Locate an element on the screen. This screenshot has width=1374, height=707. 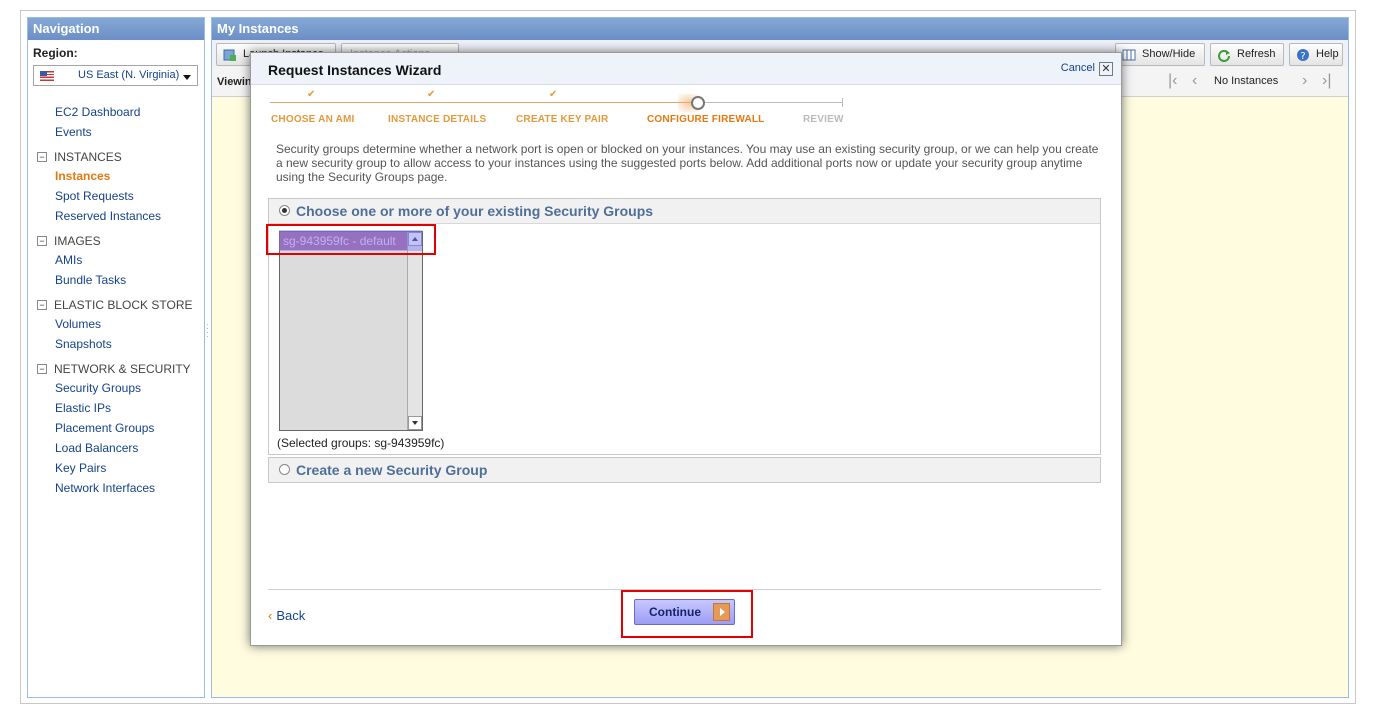
nav-section-instances: − INSTANCES is located at coordinates (116, 157).